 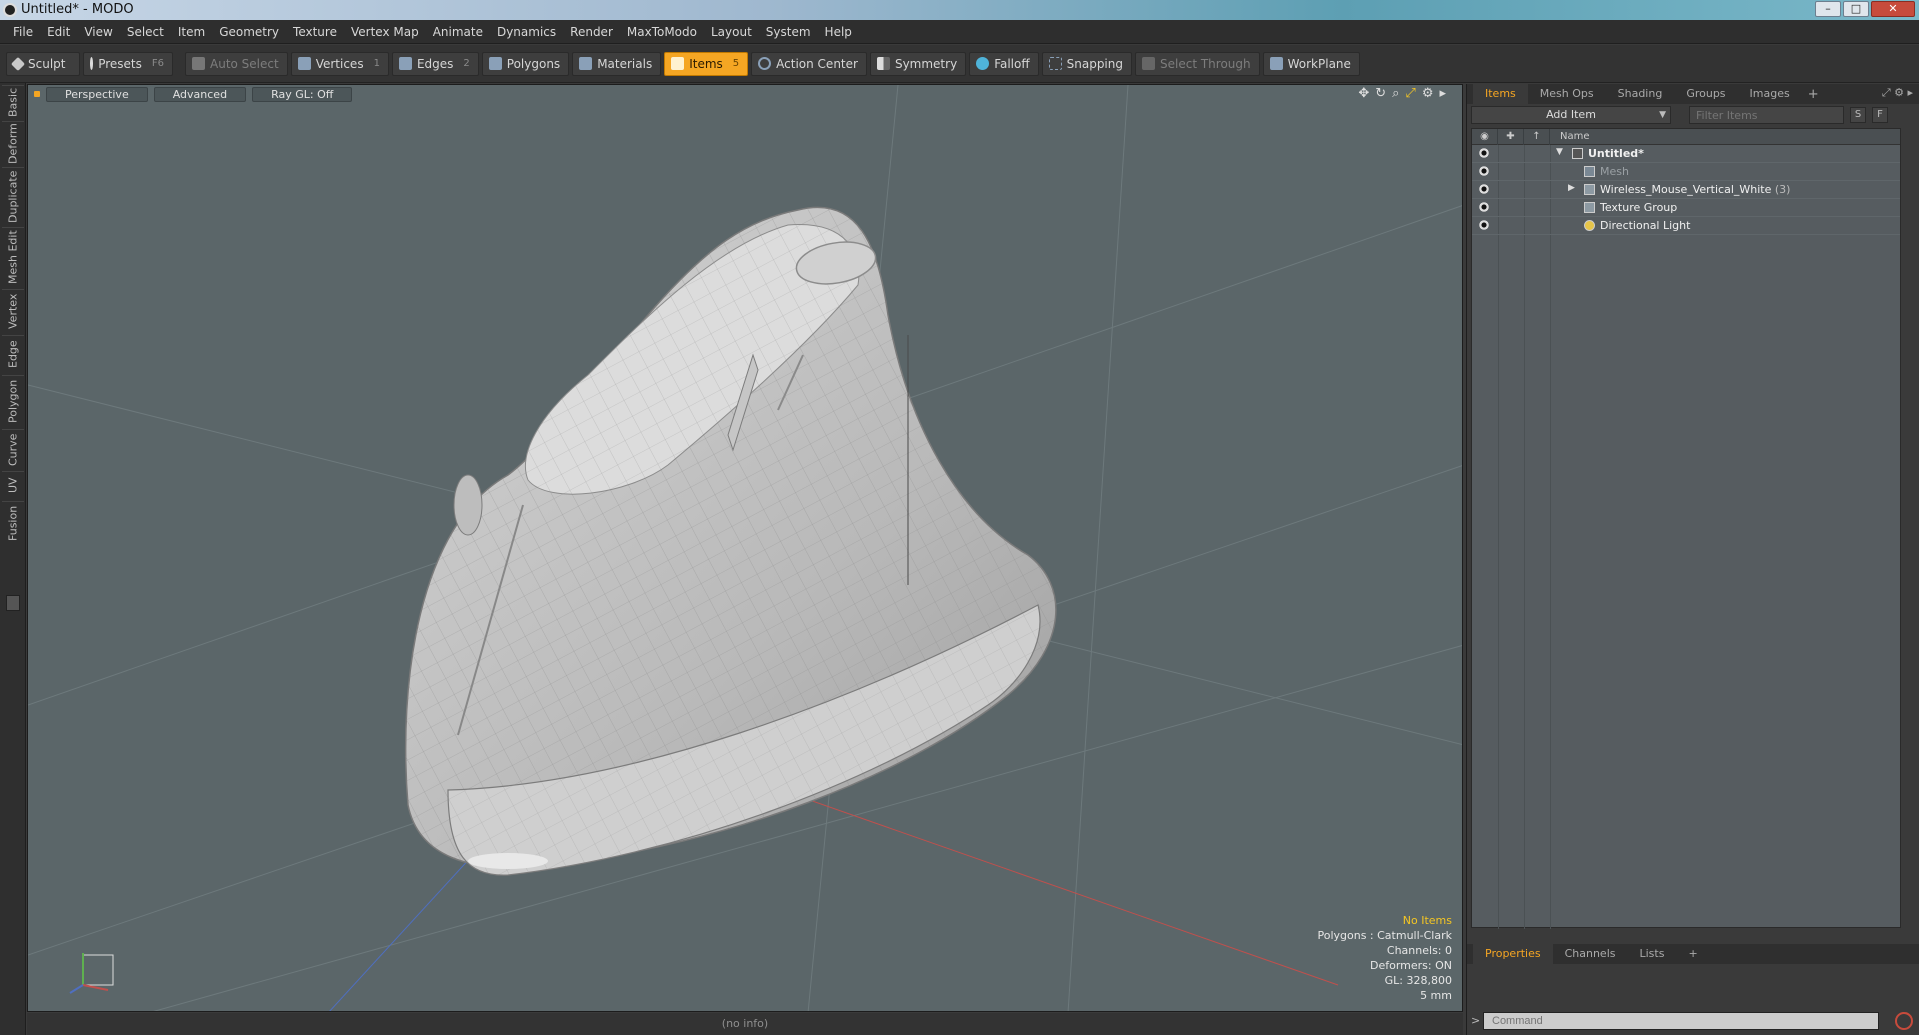 I want to click on tab-basic: Basic, so click(x=13, y=102).